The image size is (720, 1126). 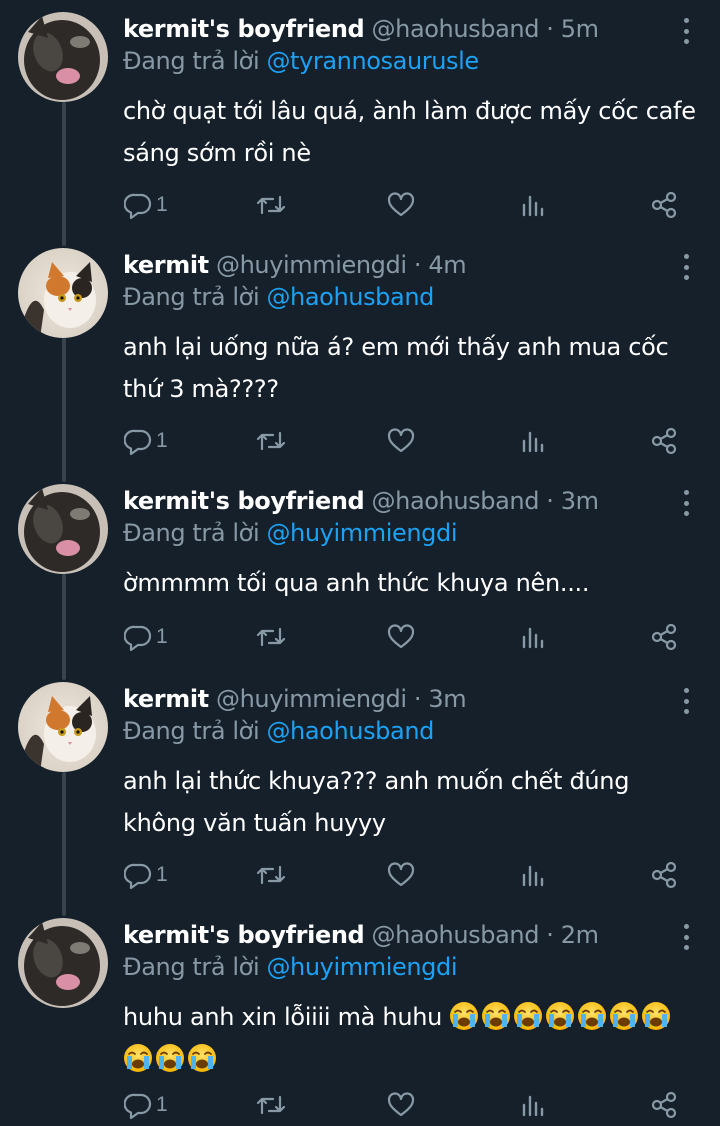 What do you see at coordinates (447, 265) in the screenshot?
I see `timestamp: 4m` at bounding box center [447, 265].